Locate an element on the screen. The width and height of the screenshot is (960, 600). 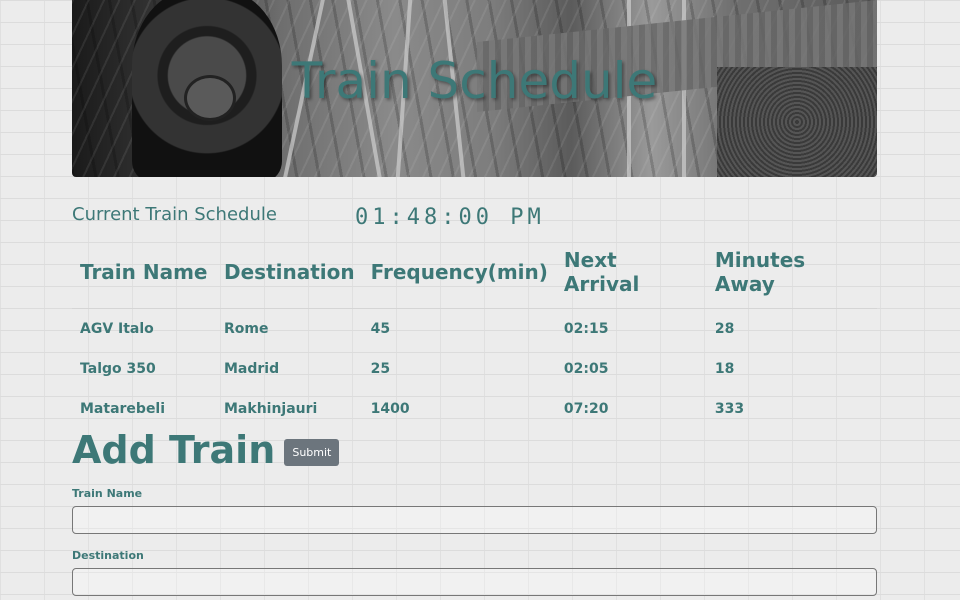
column-header-frequency: Frequency(min) is located at coordinates (459, 274).